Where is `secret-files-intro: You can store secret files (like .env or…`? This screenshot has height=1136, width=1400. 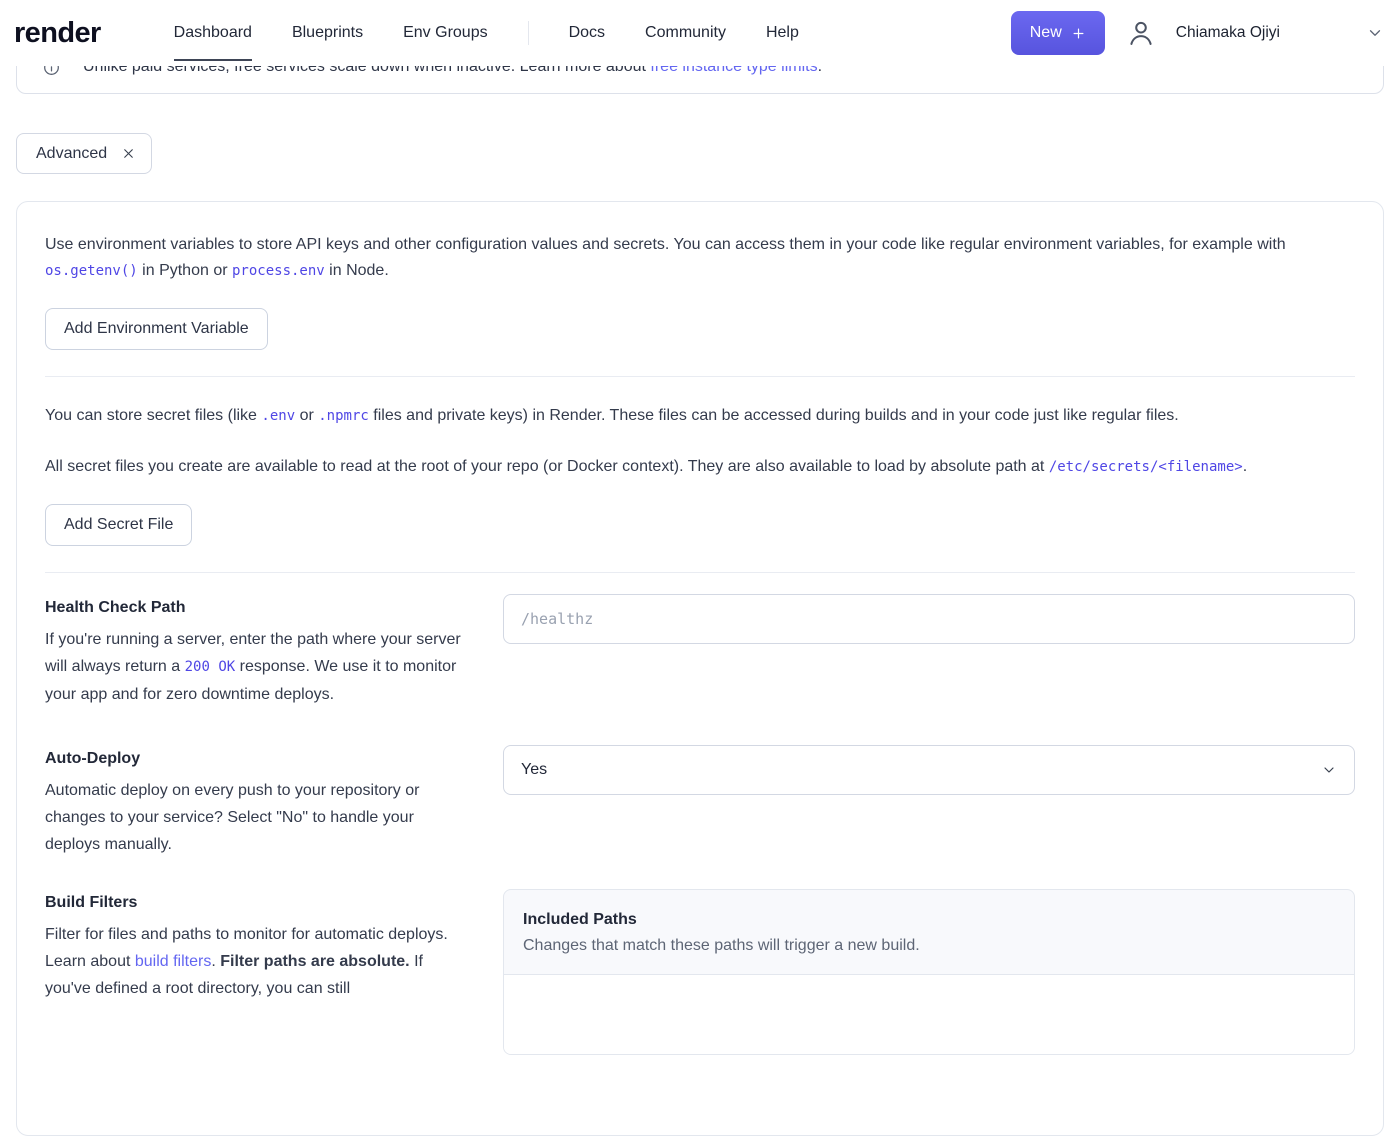
secret-files-intro: You can store secret files (like .env or… is located at coordinates (612, 415).